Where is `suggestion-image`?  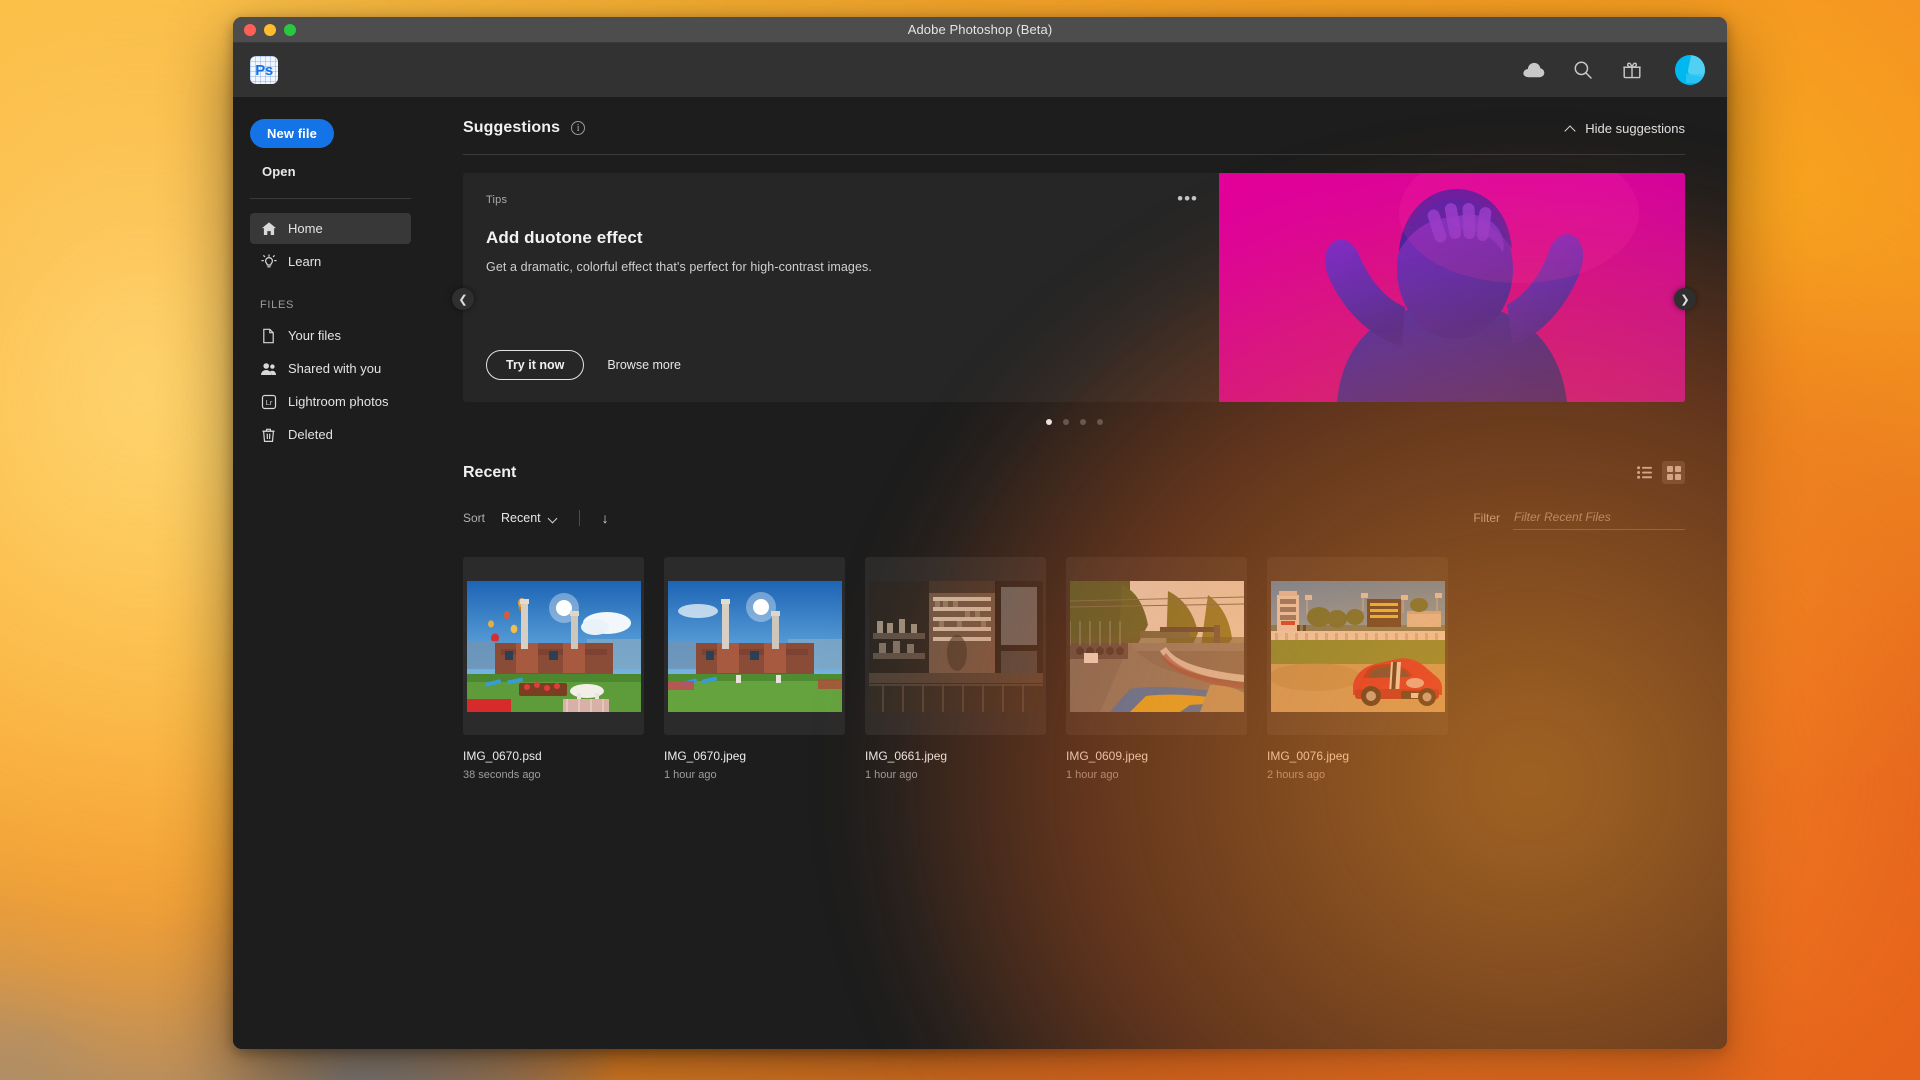 suggestion-image is located at coordinates (1452, 287).